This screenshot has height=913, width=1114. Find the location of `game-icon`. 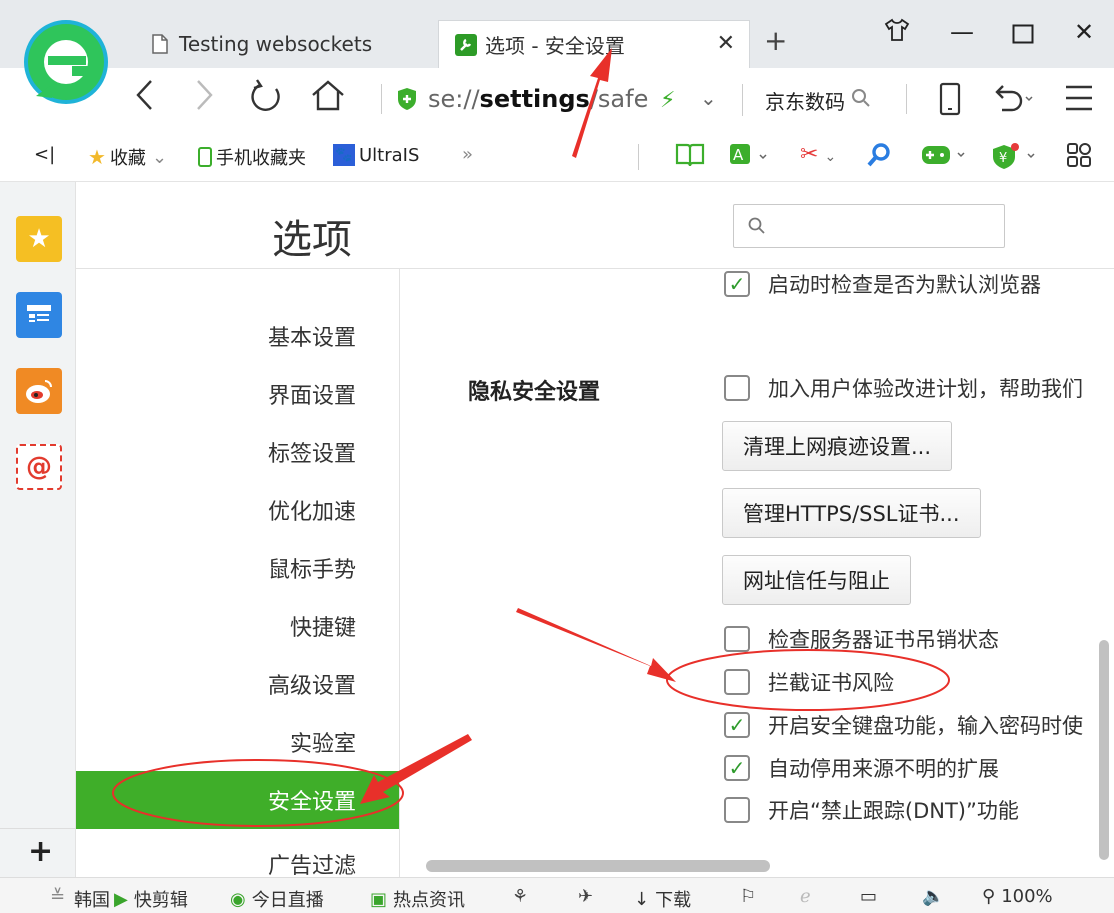

game-icon is located at coordinates (944, 158).